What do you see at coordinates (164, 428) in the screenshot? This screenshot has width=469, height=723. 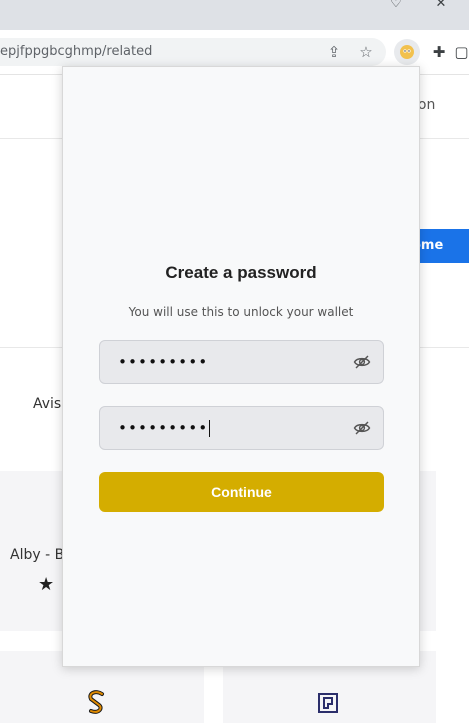 I see `confirm-password-value: •••••••••` at bounding box center [164, 428].